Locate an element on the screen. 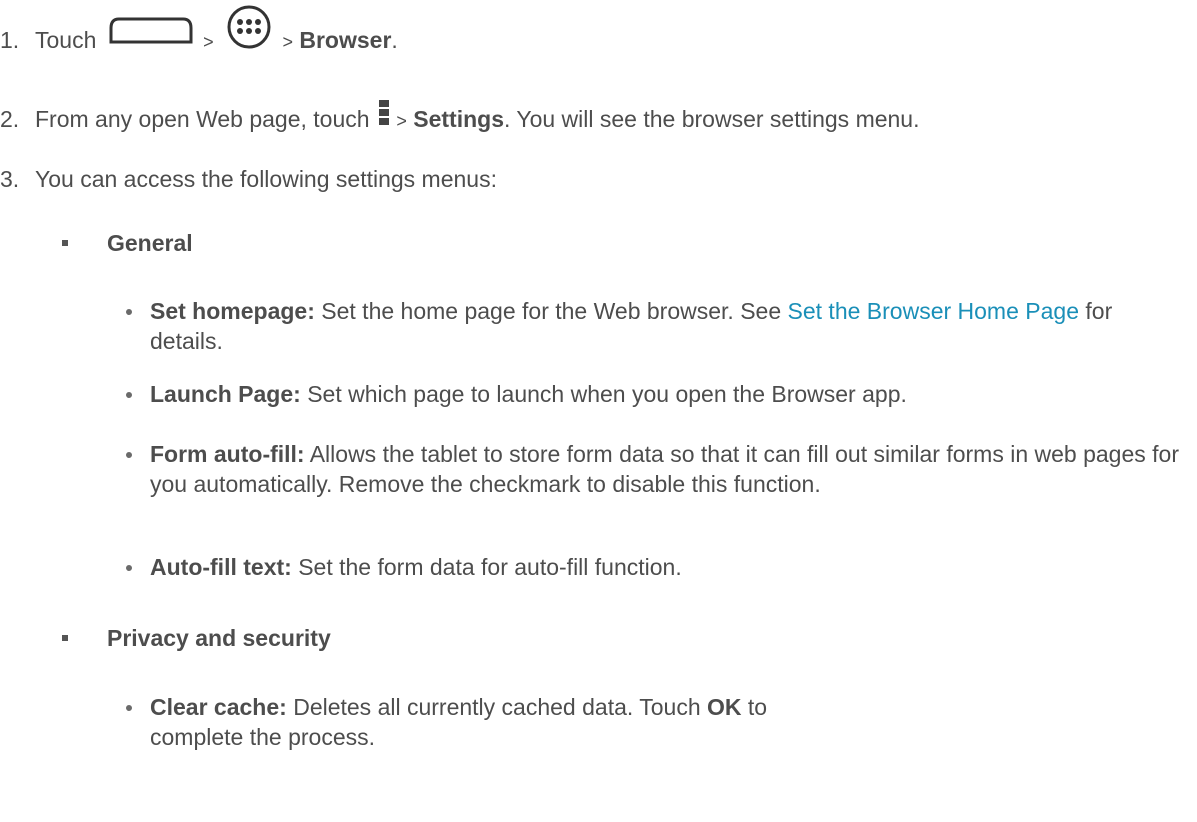 The image size is (1197, 822). browser-label: Browser is located at coordinates (345, 40).